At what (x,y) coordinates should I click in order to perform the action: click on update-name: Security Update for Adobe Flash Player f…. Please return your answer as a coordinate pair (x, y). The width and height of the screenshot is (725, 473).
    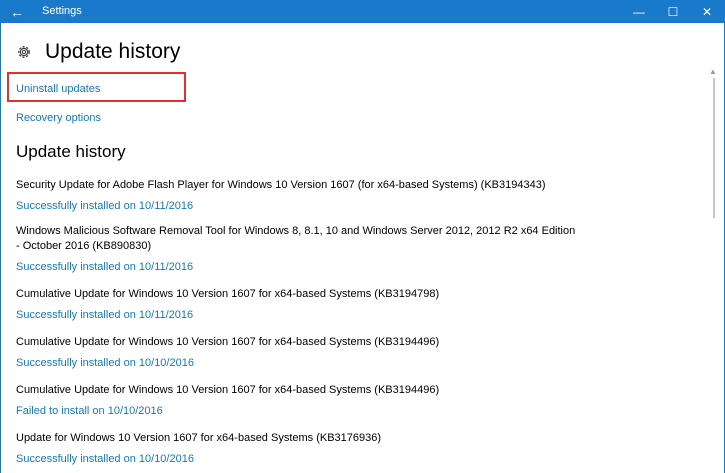
    Looking at the image, I should click on (281, 185).